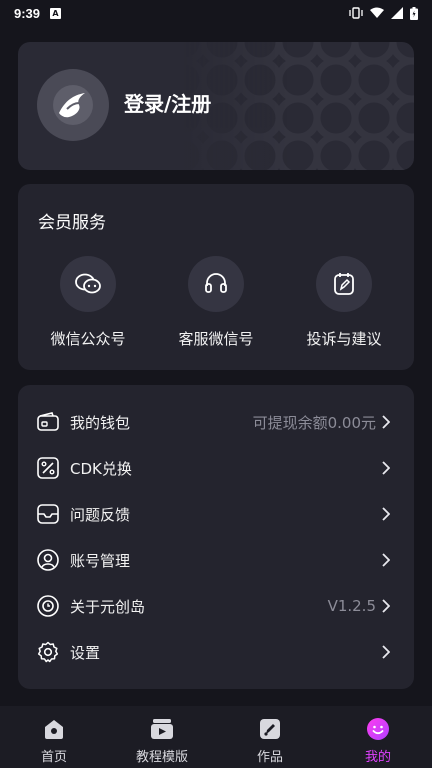 The height and width of the screenshot is (768, 432). What do you see at coordinates (100, 514) in the screenshot?
I see `menu-label: 问题反馈` at bounding box center [100, 514].